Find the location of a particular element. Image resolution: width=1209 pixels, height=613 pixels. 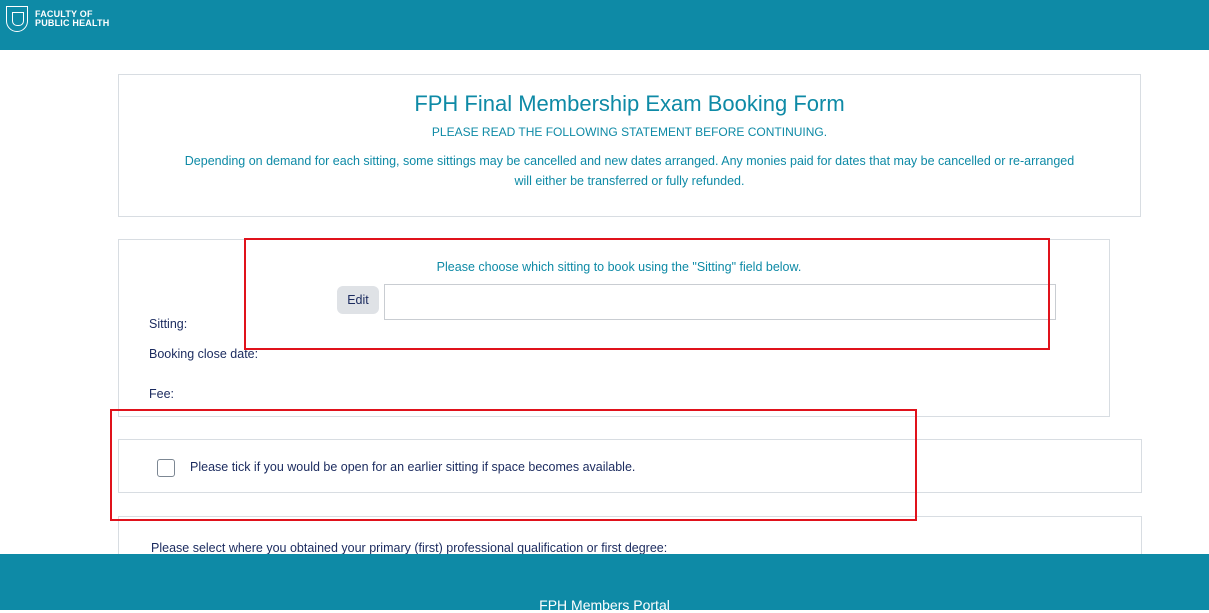

fee-label: Fee: is located at coordinates (162, 394).